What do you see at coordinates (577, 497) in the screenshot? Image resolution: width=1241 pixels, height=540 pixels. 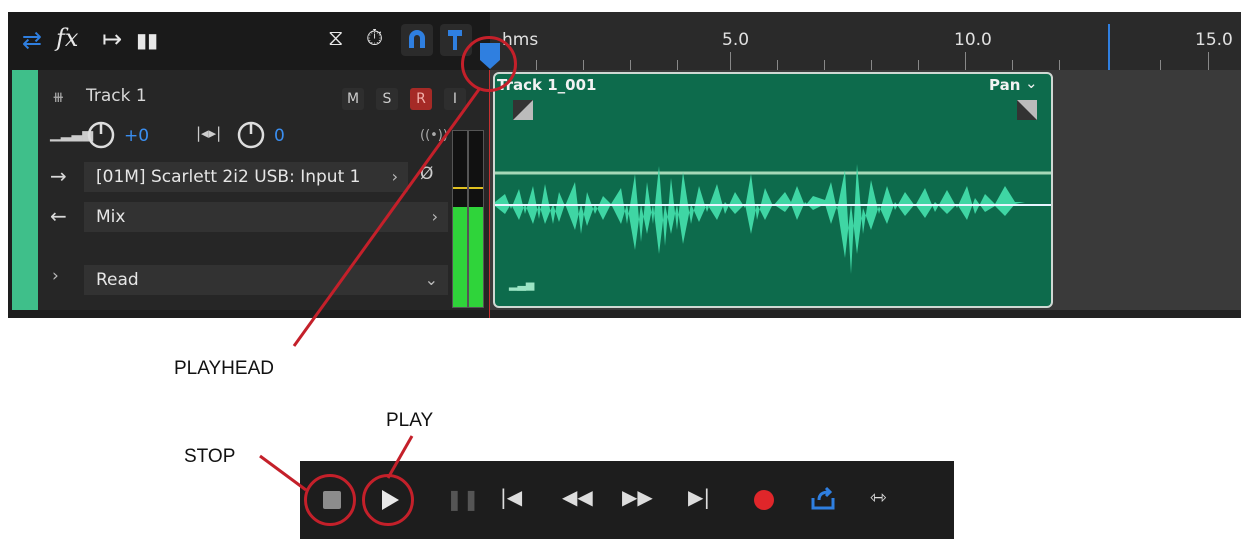 I see `rewind-button: ◀◀` at bounding box center [577, 497].